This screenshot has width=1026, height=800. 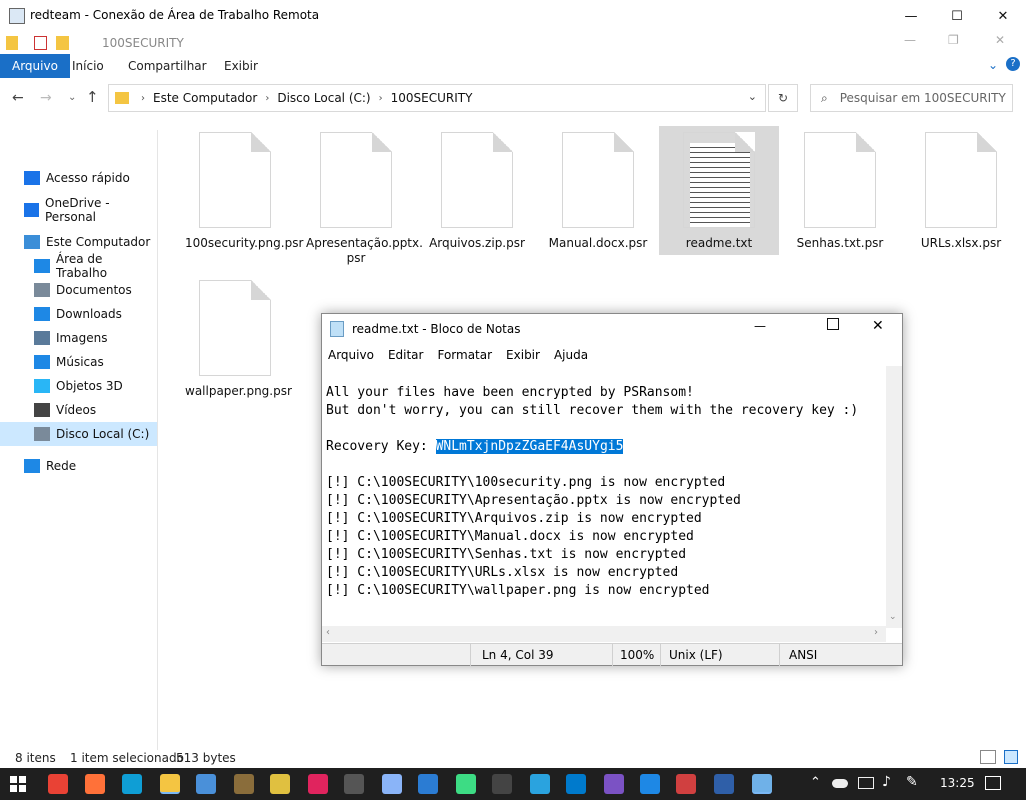 What do you see at coordinates (477, 188) in the screenshot?
I see `file-item: Arquivos.zip.psr` at bounding box center [477, 188].